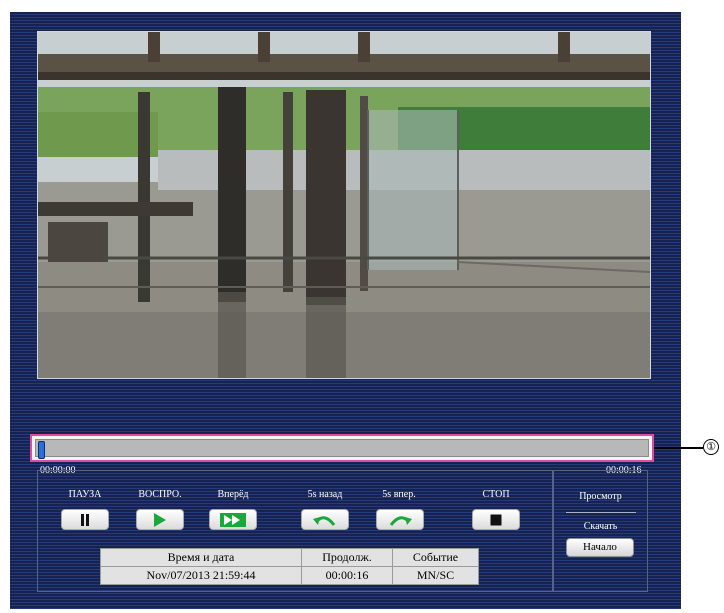  I want to click on pause-label: ПАУЗА, so click(85, 494).